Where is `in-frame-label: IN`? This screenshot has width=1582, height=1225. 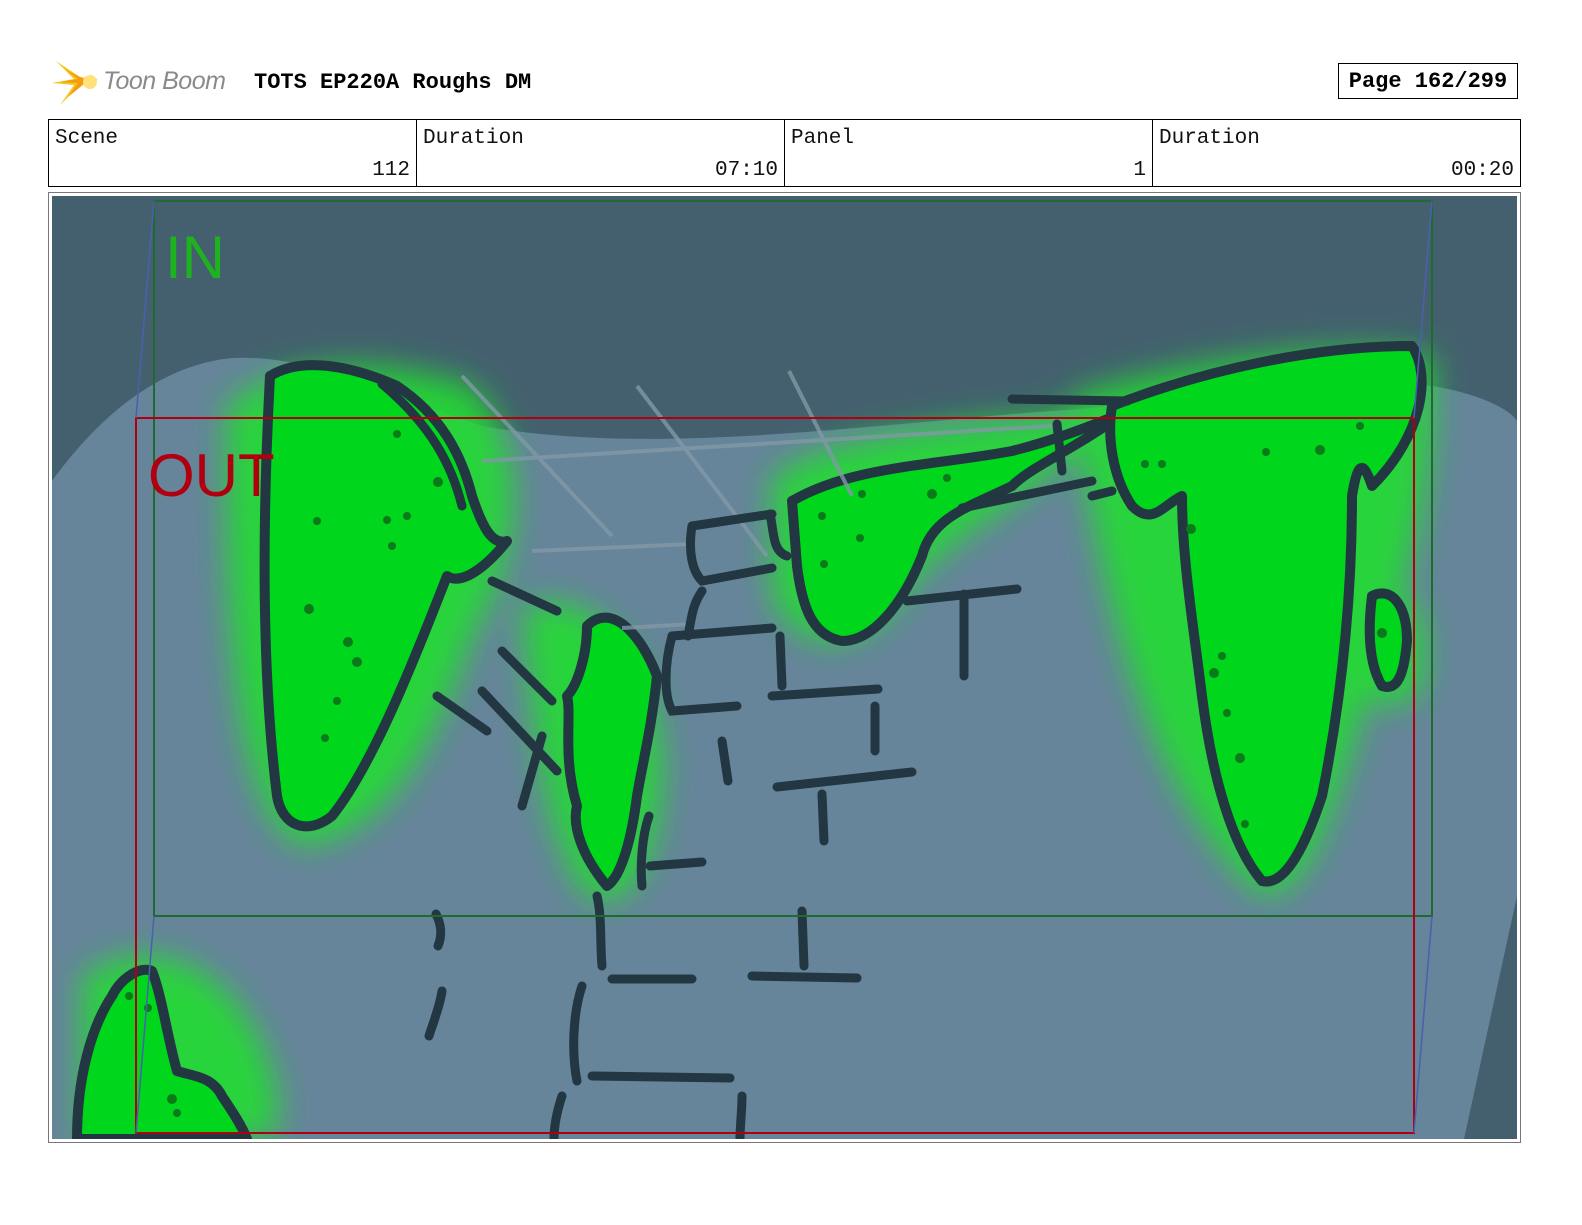
in-frame-label: IN is located at coordinates (195, 257).